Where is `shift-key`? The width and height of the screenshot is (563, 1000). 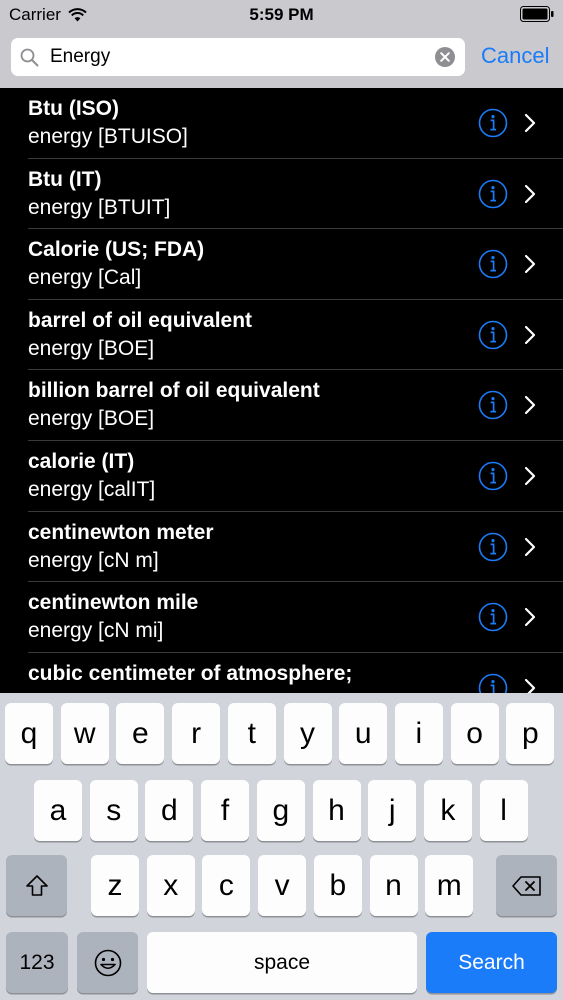
shift-key is located at coordinates (36, 885).